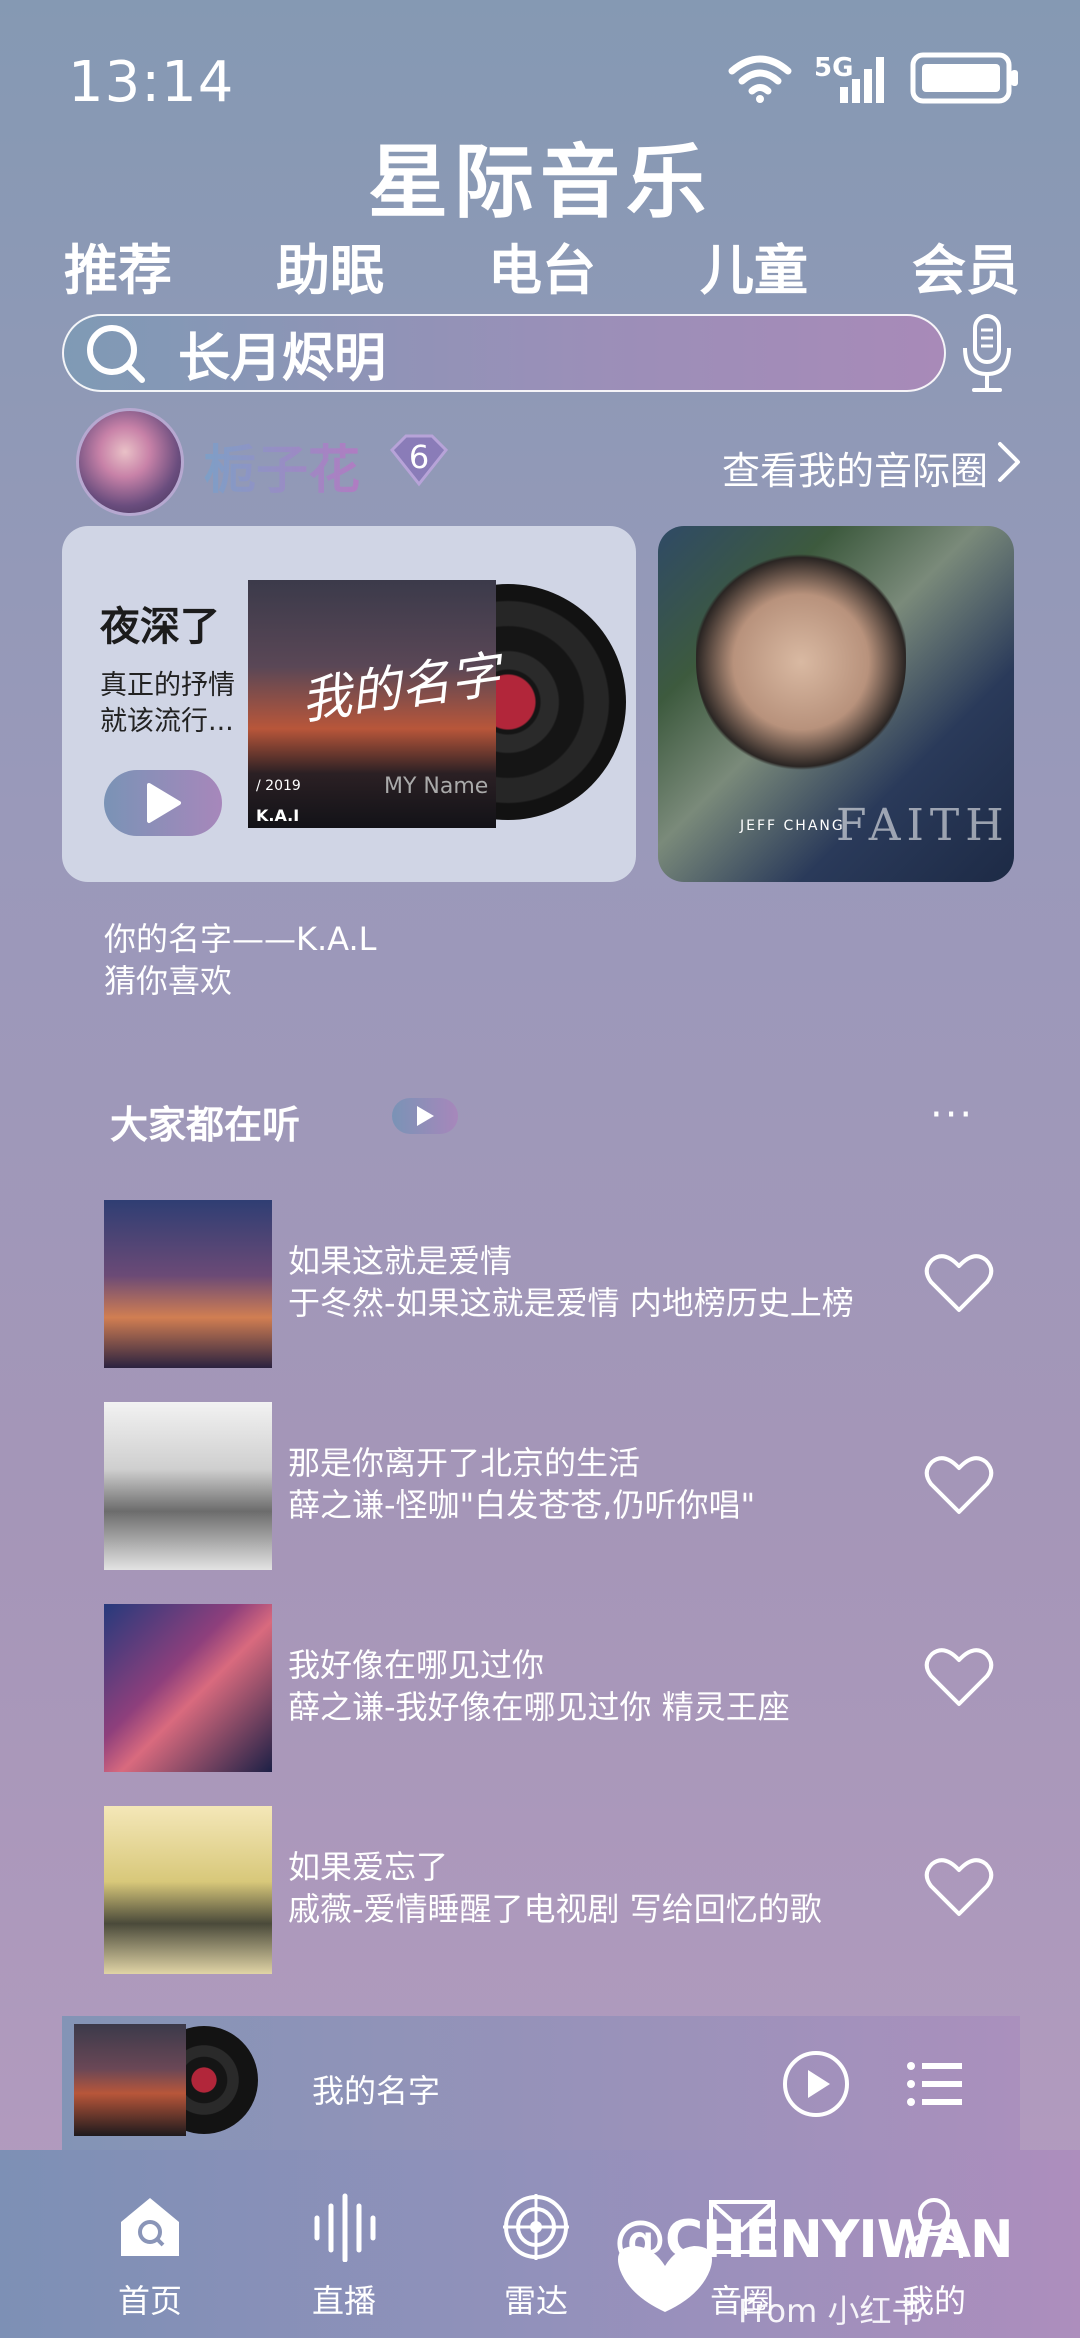 The image size is (1080, 2338). Describe the element at coordinates (278, 786) in the screenshot. I see `cover-year: / 2019` at that location.